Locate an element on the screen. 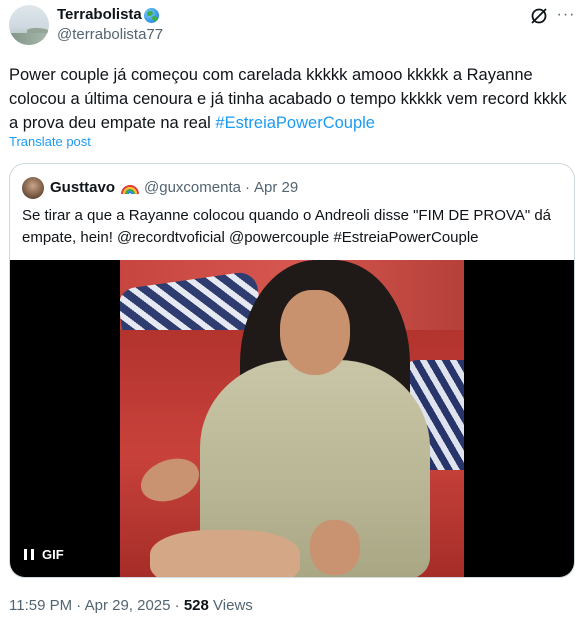 The width and height of the screenshot is (587, 621). grok-icon is located at coordinates (539, 16).